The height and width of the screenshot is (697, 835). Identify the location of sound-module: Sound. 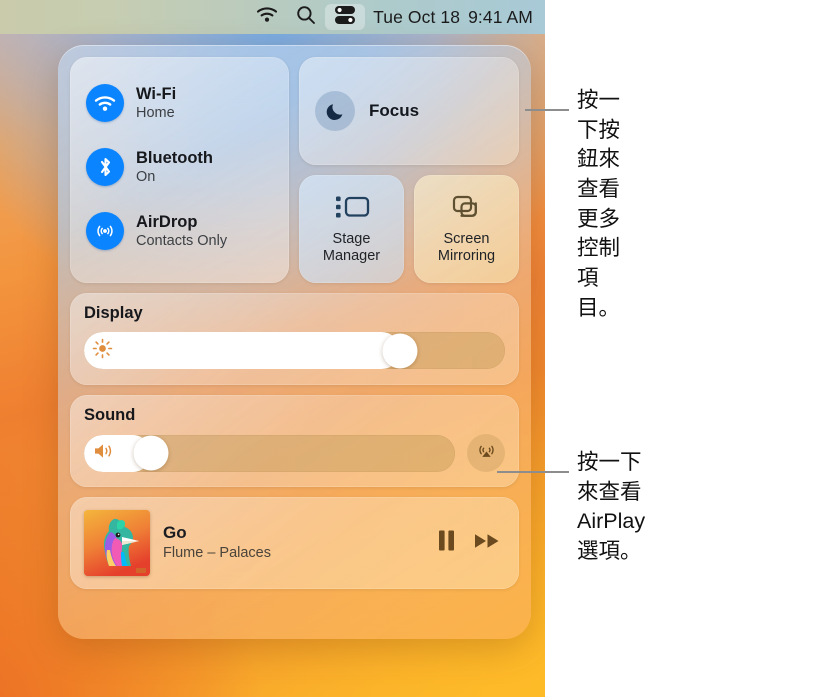
(294, 441).